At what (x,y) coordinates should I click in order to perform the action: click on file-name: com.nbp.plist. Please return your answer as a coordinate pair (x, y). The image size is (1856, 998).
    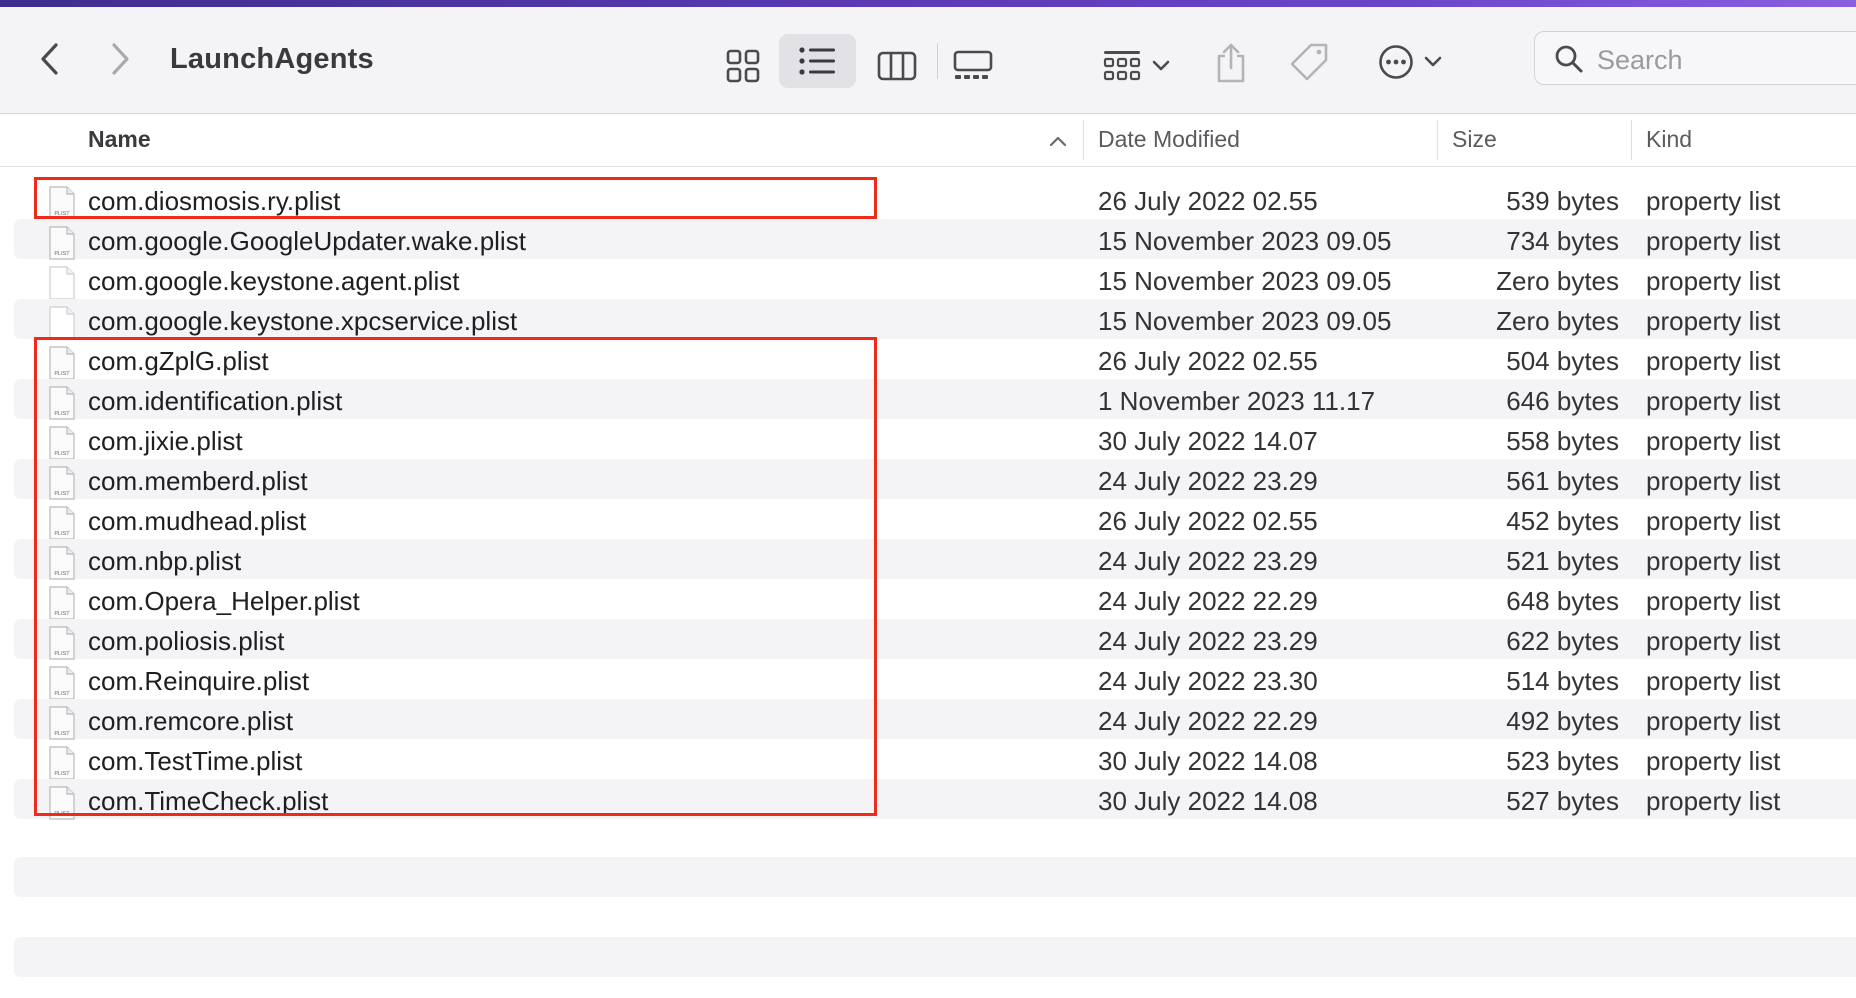
    Looking at the image, I should click on (165, 561).